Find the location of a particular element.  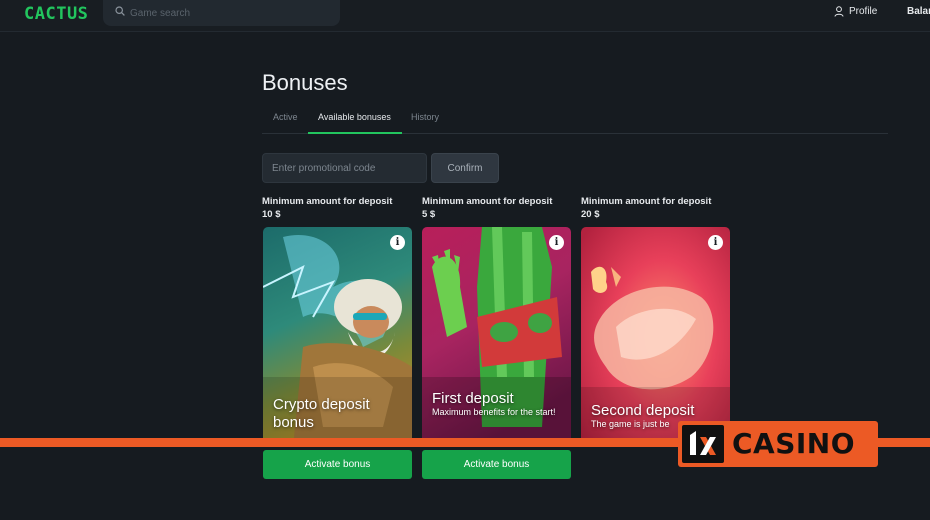

bonus-title: Second deposit is located at coordinates (643, 410).